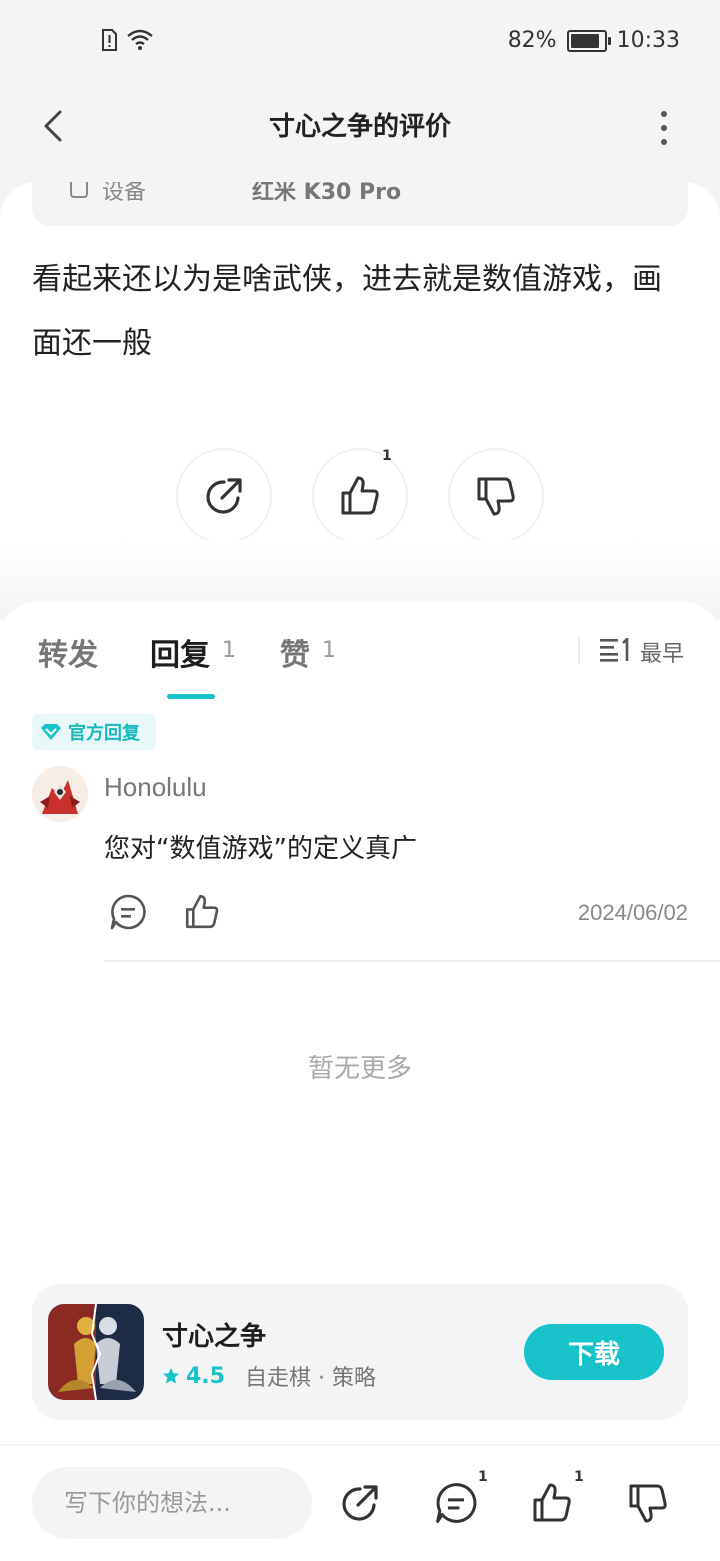 The height and width of the screenshot is (1561, 720). I want to click on app-card: 寸心之争 4.5 自走棋 · 策略 下载, so click(360, 1352).